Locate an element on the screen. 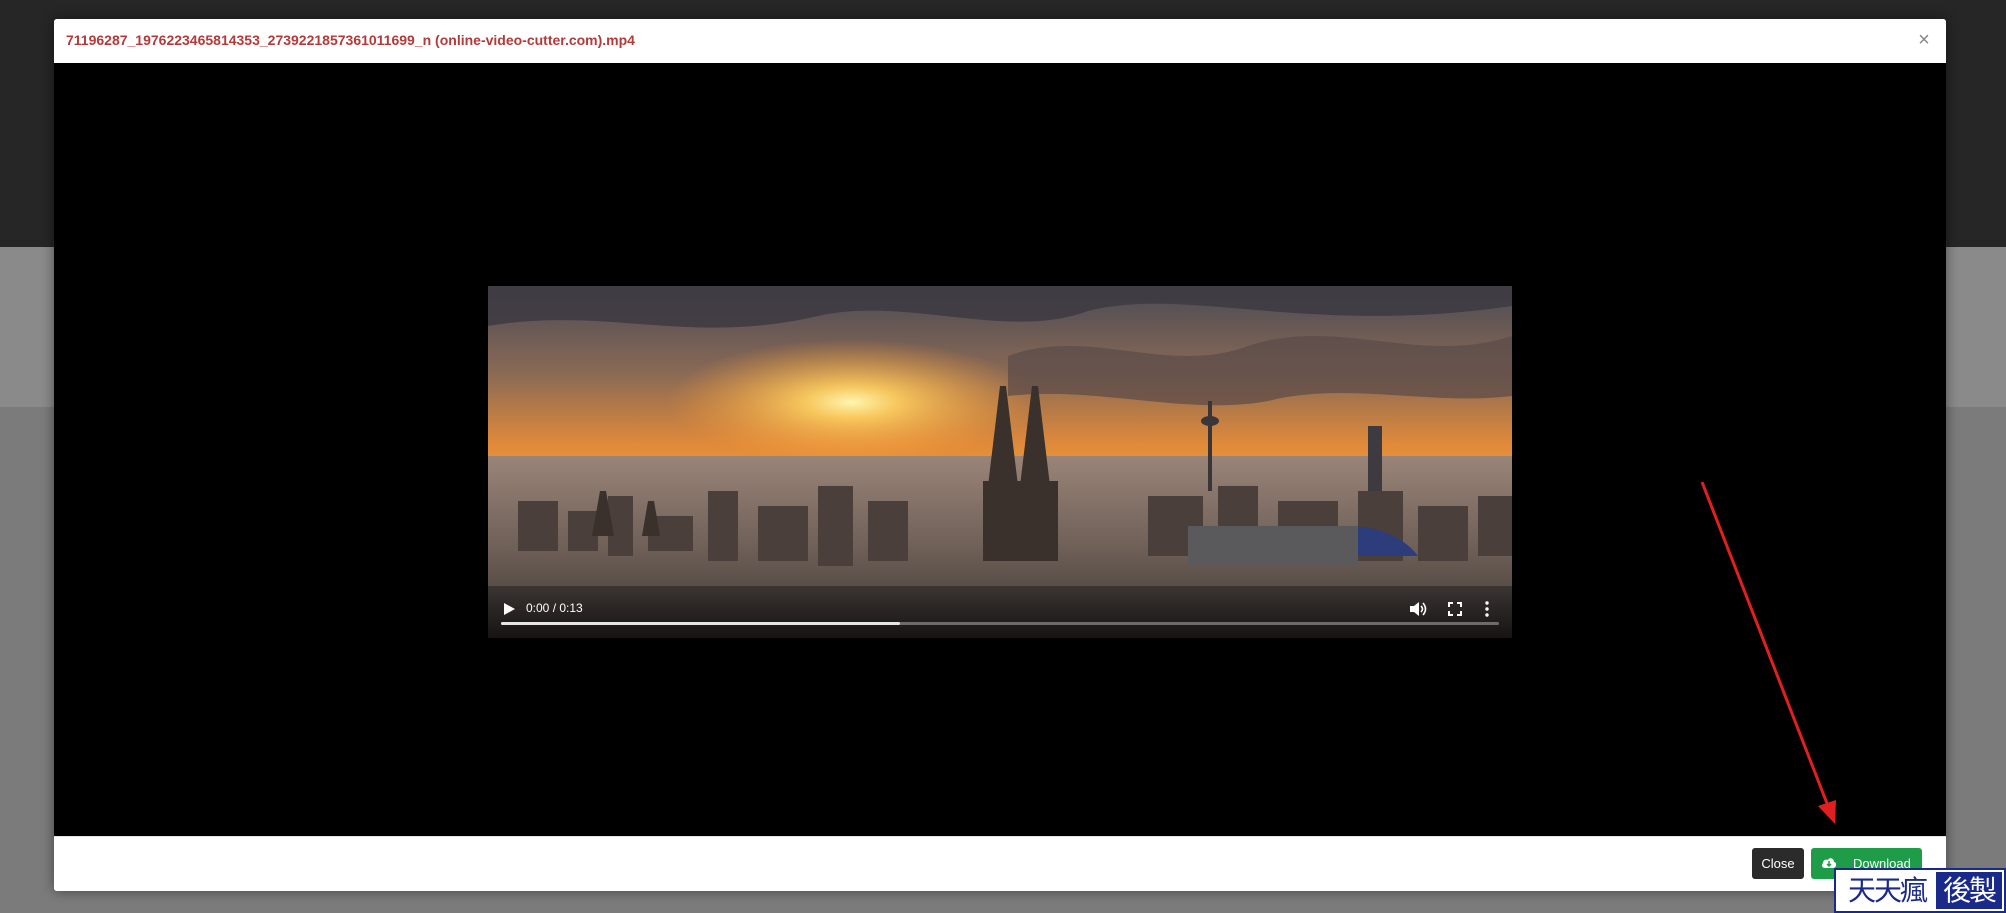 The image size is (2006, 913). video-progress-bar is located at coordinates (1000, 623).